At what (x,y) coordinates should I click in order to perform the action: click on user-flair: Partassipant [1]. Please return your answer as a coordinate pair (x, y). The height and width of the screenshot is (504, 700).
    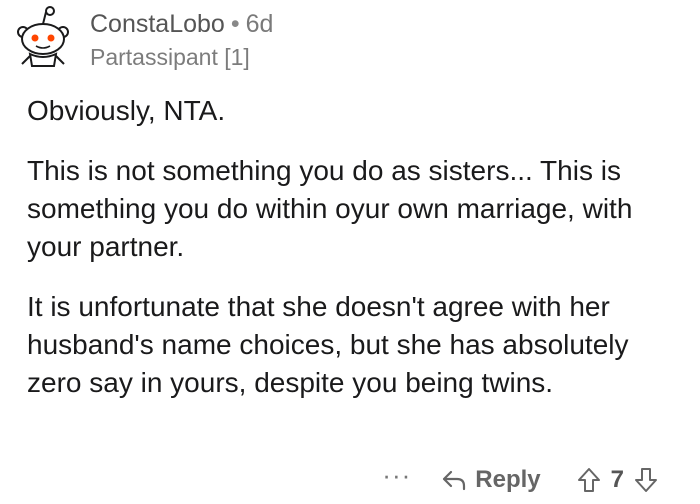
    Looking at the image, I should click on (170, 57).